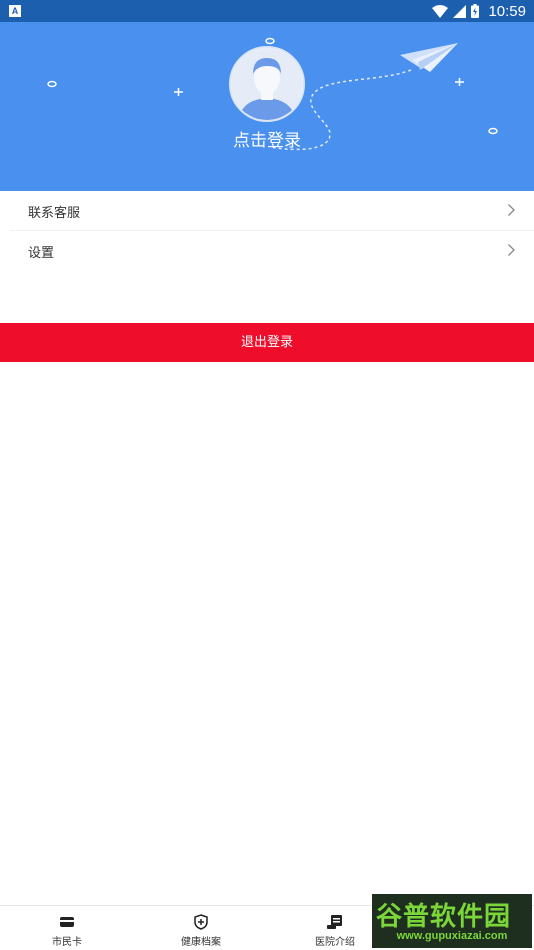 The image size is (534, 950). What do you see at coordinates (41, 253) in the screenshot?
I see `menu-item-label: 设置` at bounding box center [41, 253].